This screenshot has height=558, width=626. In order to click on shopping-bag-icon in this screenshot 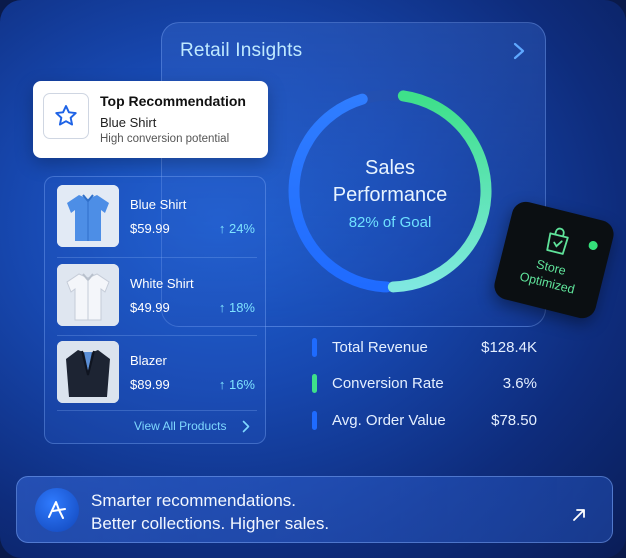, I will do `click(557, 241)`.